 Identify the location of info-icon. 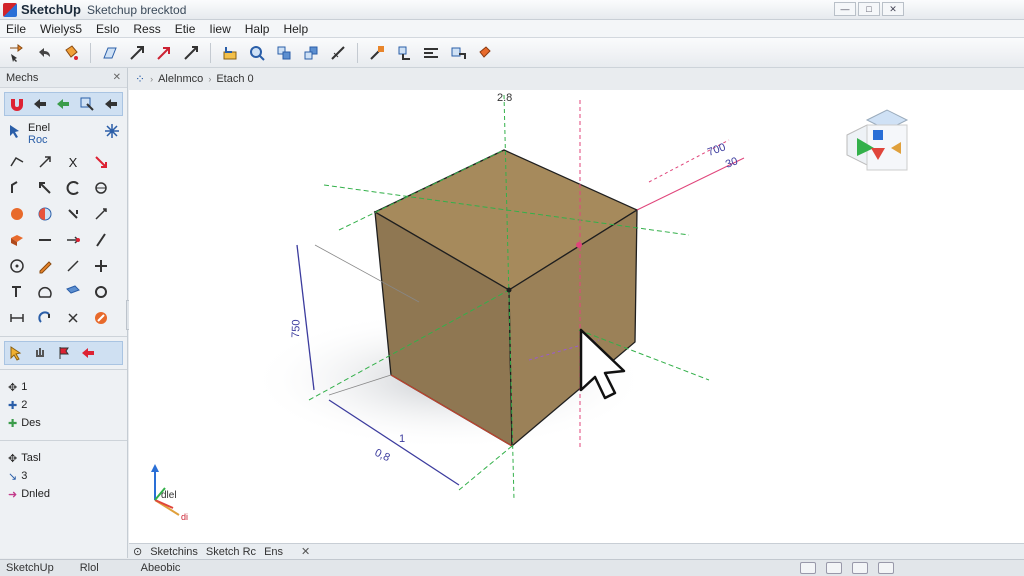
(860, 568).